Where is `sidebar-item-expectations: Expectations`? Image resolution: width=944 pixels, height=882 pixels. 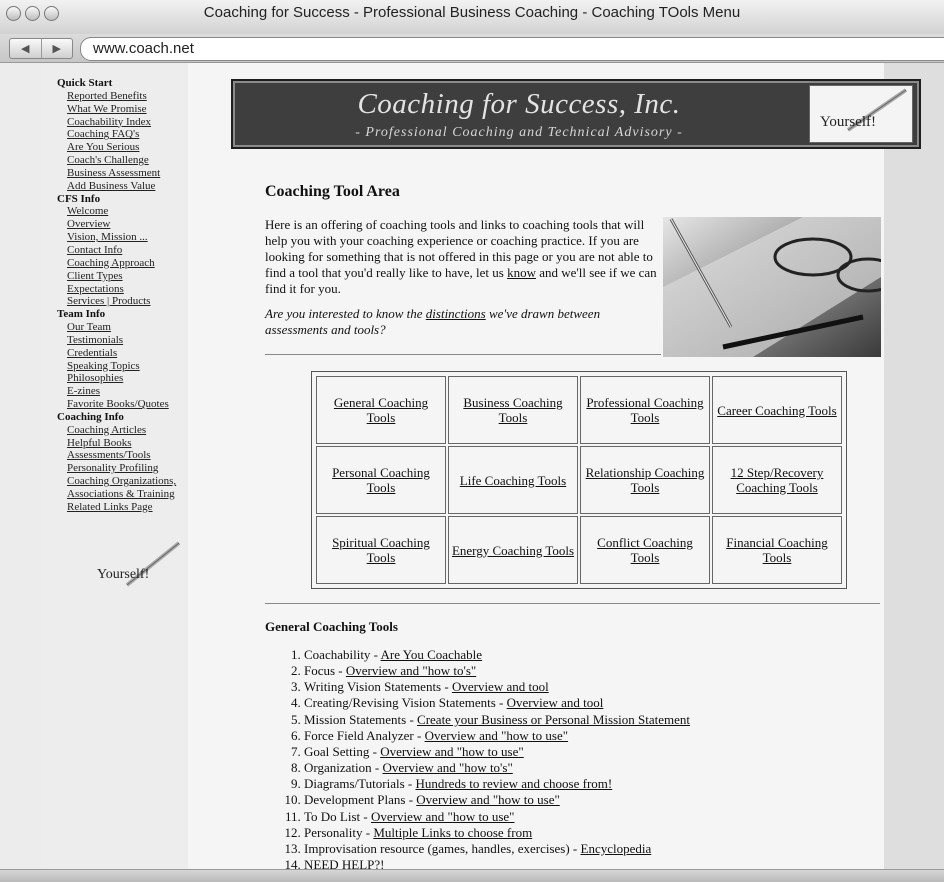 sidebar-item-expectations: Expectations is located at coordinates (116, 289).